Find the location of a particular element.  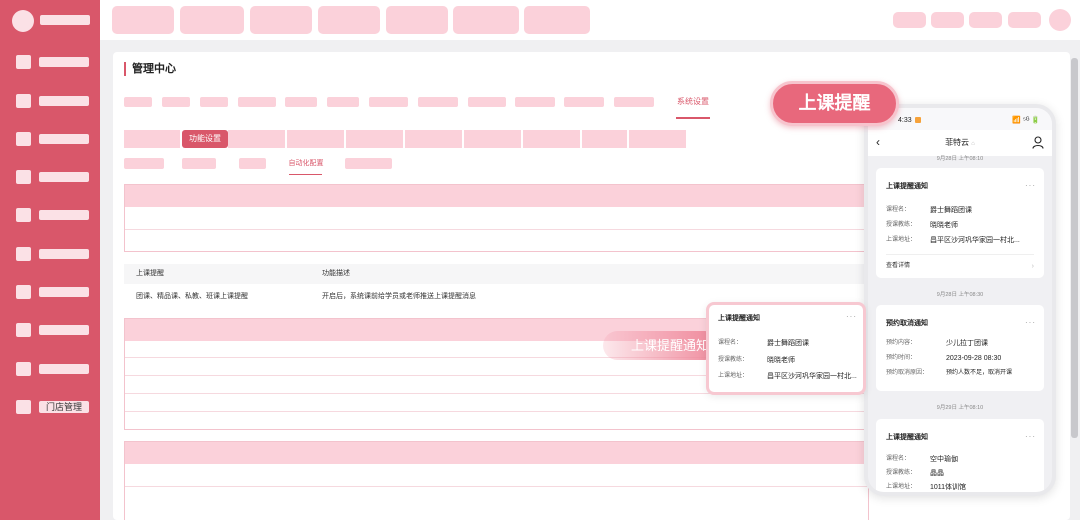

user-icon is located at coordinates (1038, 142).